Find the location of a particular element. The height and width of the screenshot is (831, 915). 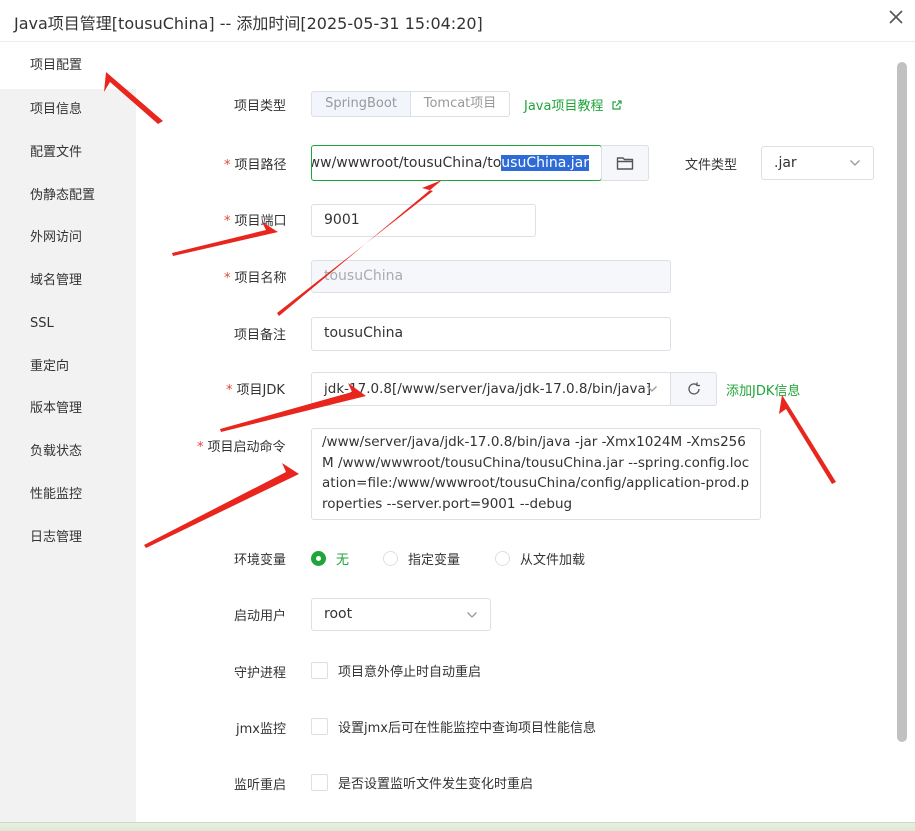

external-link-icon is located at coordinates (617, 105).